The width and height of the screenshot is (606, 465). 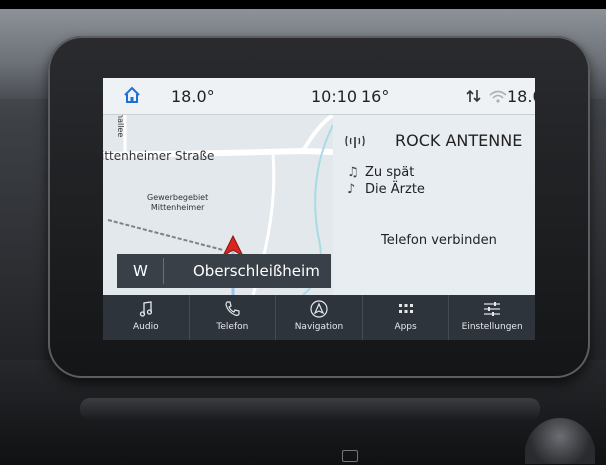 I want to click on music-note-icon: ♫, so click(x=353, y=172).